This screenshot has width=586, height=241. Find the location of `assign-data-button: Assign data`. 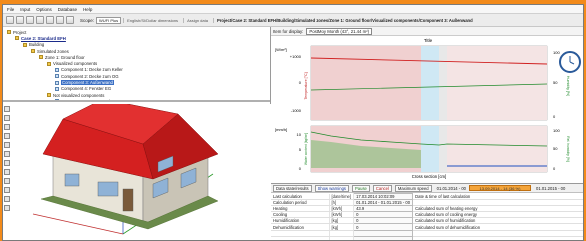

assign-data-button: Assign data is located at coordinates (197, 20).